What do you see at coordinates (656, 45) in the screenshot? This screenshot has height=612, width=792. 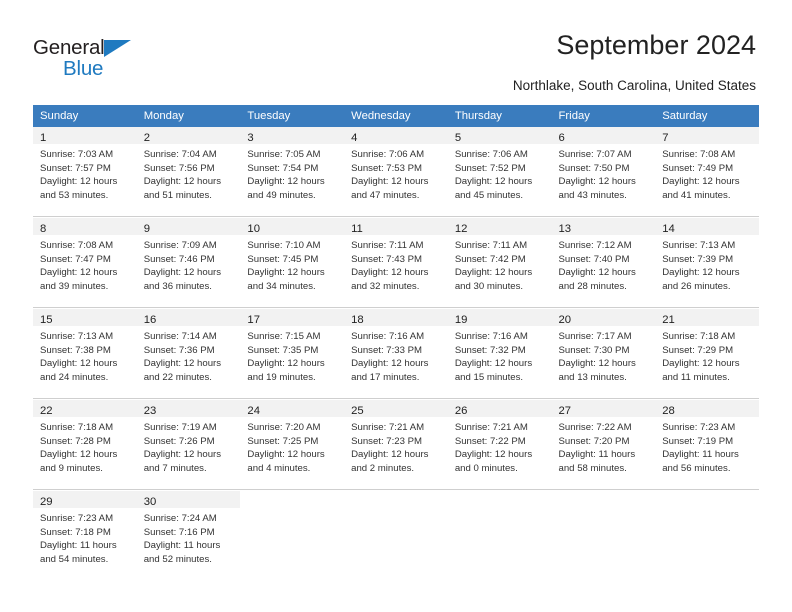 I see `page-title: September 2024` at bounding box center [656, 45].